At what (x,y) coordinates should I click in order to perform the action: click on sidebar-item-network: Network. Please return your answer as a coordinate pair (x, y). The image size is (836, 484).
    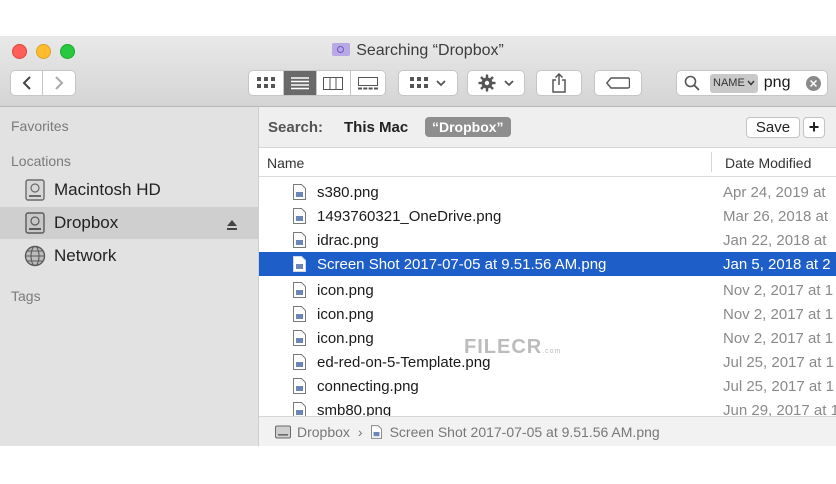
    Looking at the image, I should click on (129, 256).